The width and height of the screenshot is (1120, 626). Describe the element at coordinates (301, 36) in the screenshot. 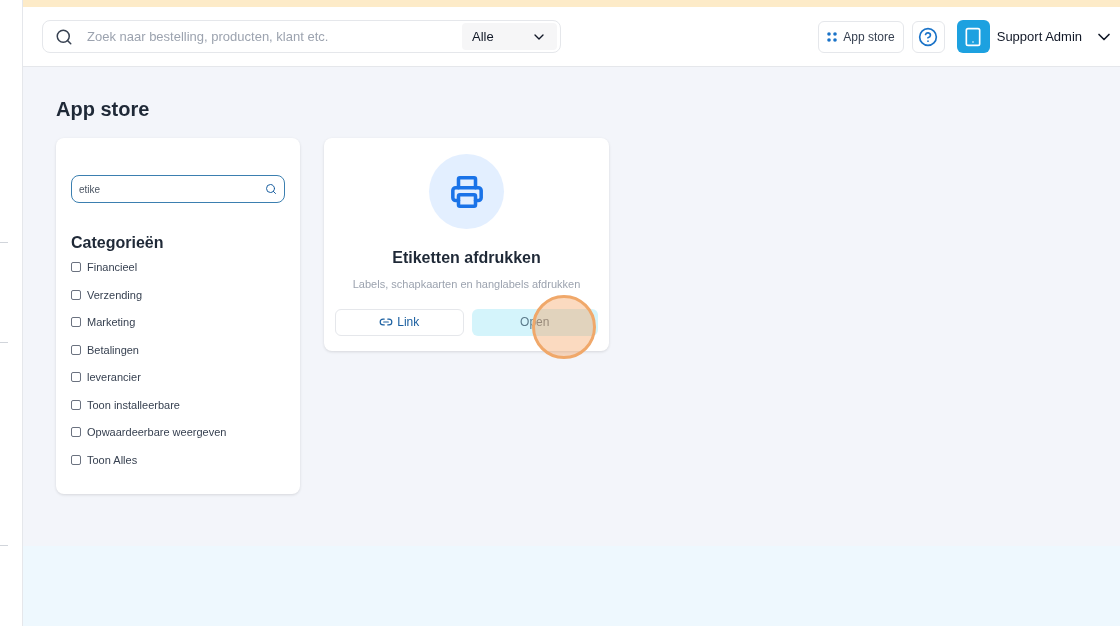

I see `search-field: Zoek naar bestelling, producten, klant etc. Alle` at that location.